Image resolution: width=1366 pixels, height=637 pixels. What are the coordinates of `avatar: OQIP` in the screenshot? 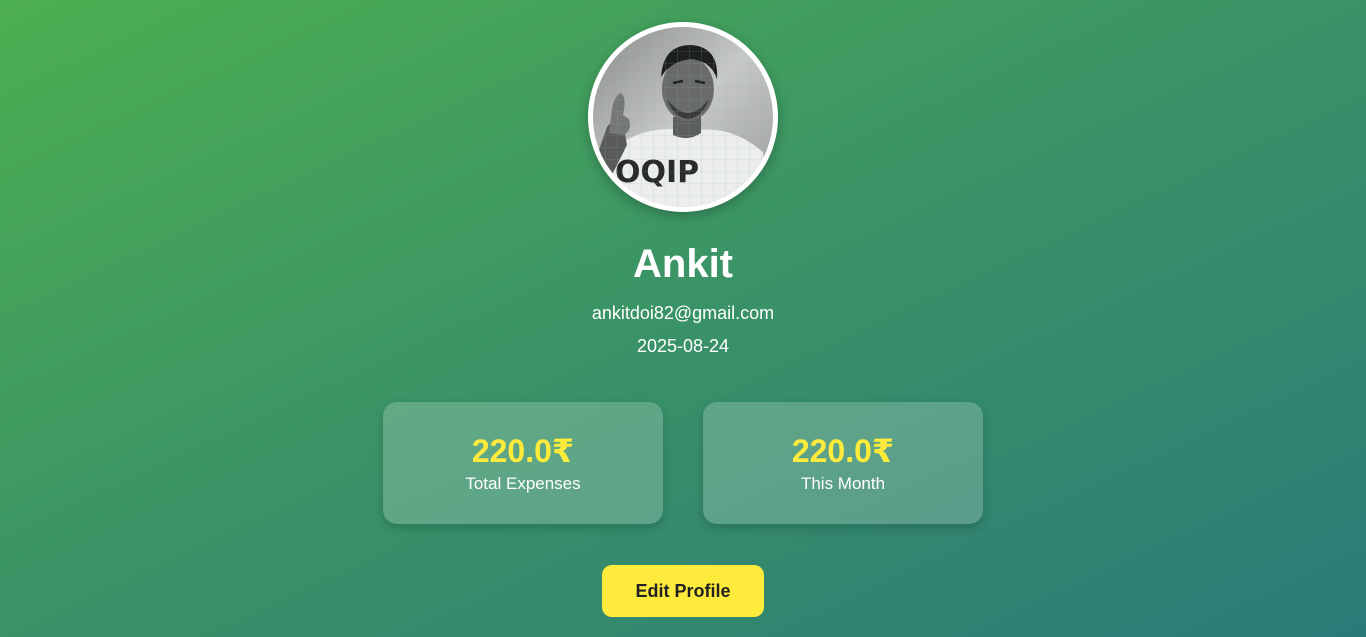 It's located at (683, 117).